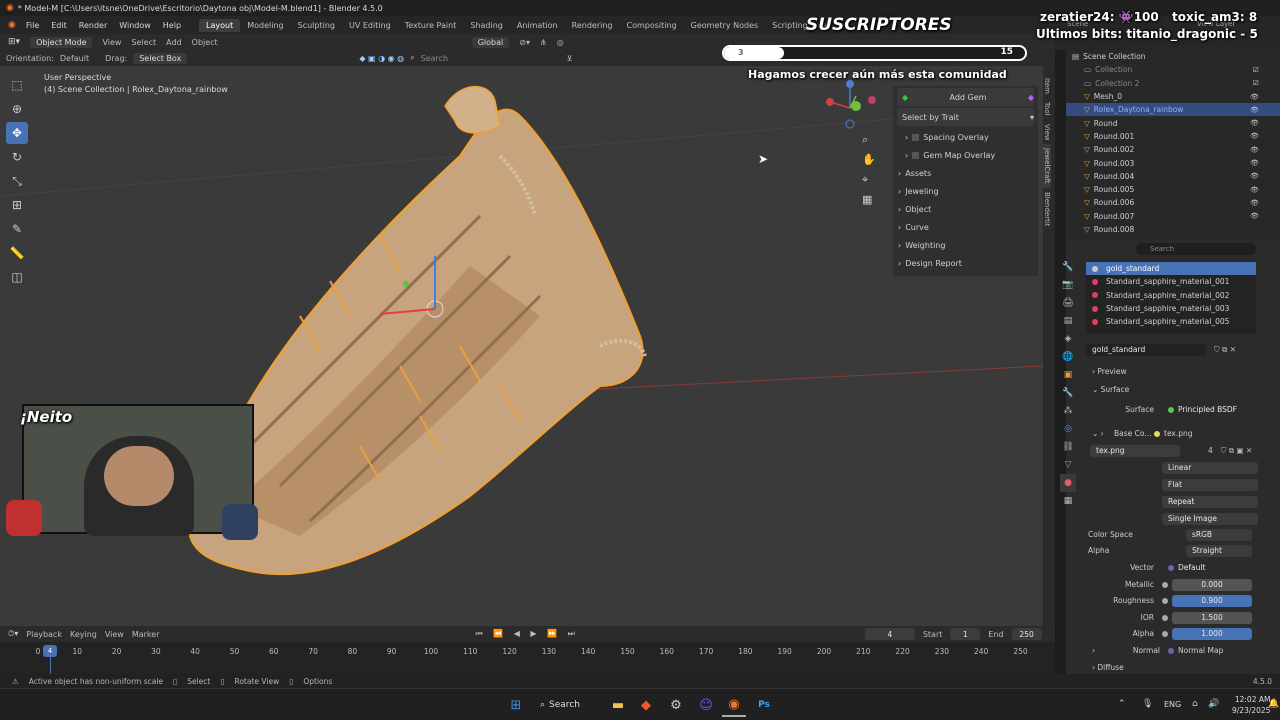  I want to click on curve-section: › Curve, so click(965, 227).